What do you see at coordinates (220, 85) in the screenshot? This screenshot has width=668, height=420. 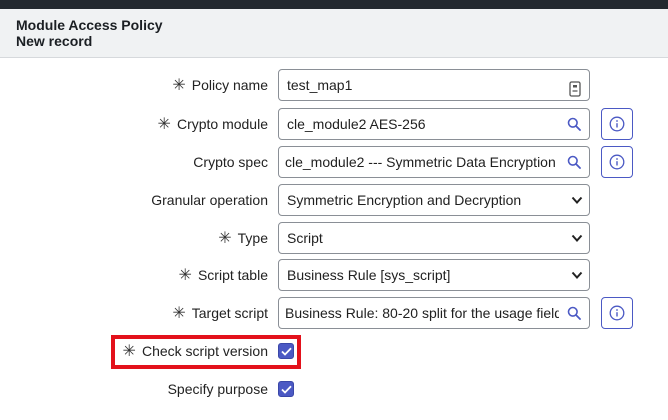 I see `policy-name-label: ✳ Policy name` at bounding box center [220, 85].